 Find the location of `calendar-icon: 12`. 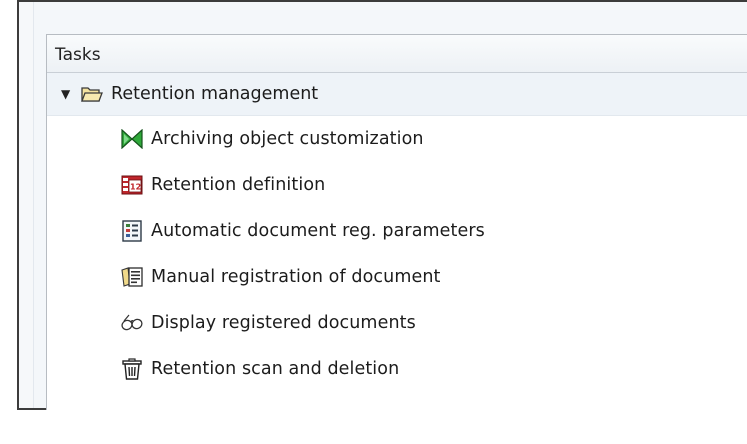

calendar-icon: 12 is located at coordinates (132, 185).